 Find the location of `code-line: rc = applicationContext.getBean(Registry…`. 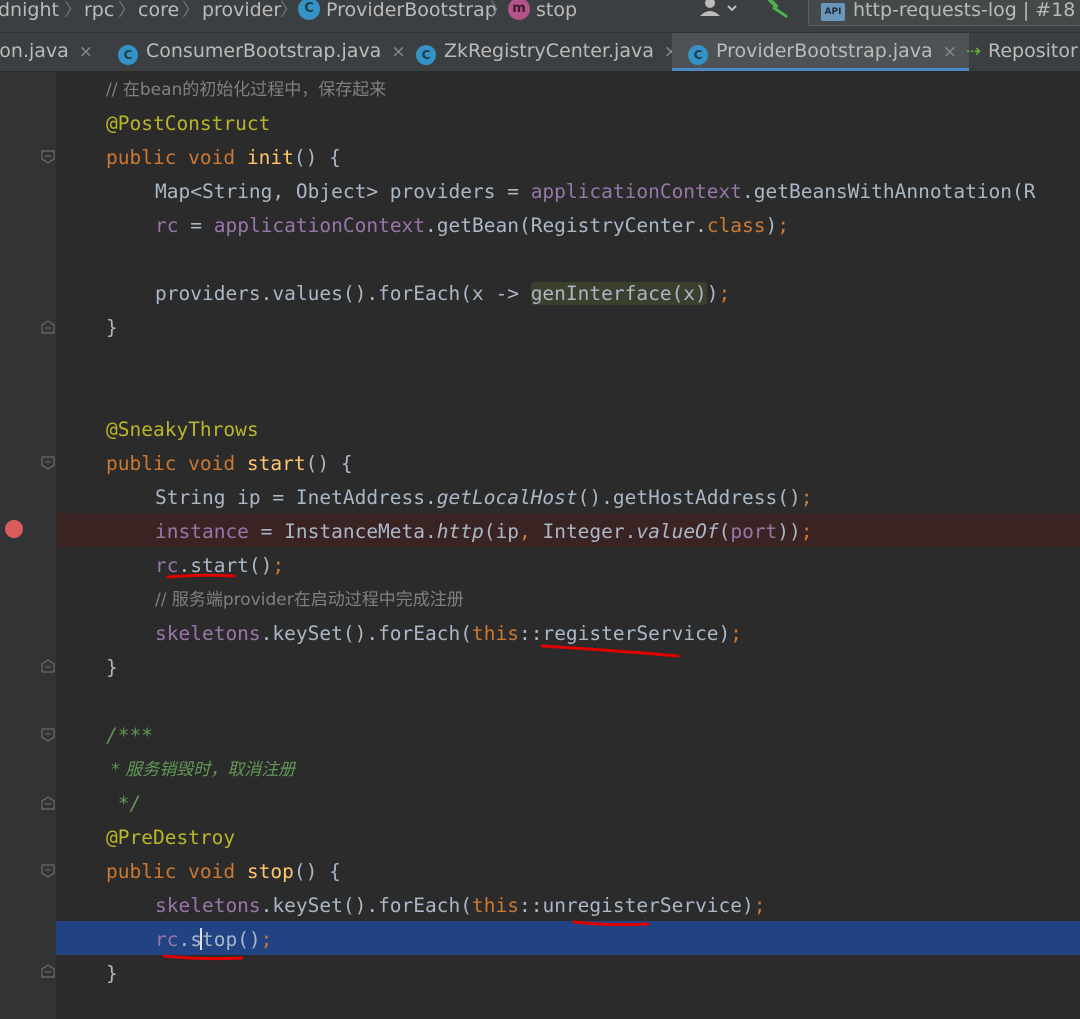

code-line: rc = applicationContext.getBean(Registry… is located at coordinates (472, 225).